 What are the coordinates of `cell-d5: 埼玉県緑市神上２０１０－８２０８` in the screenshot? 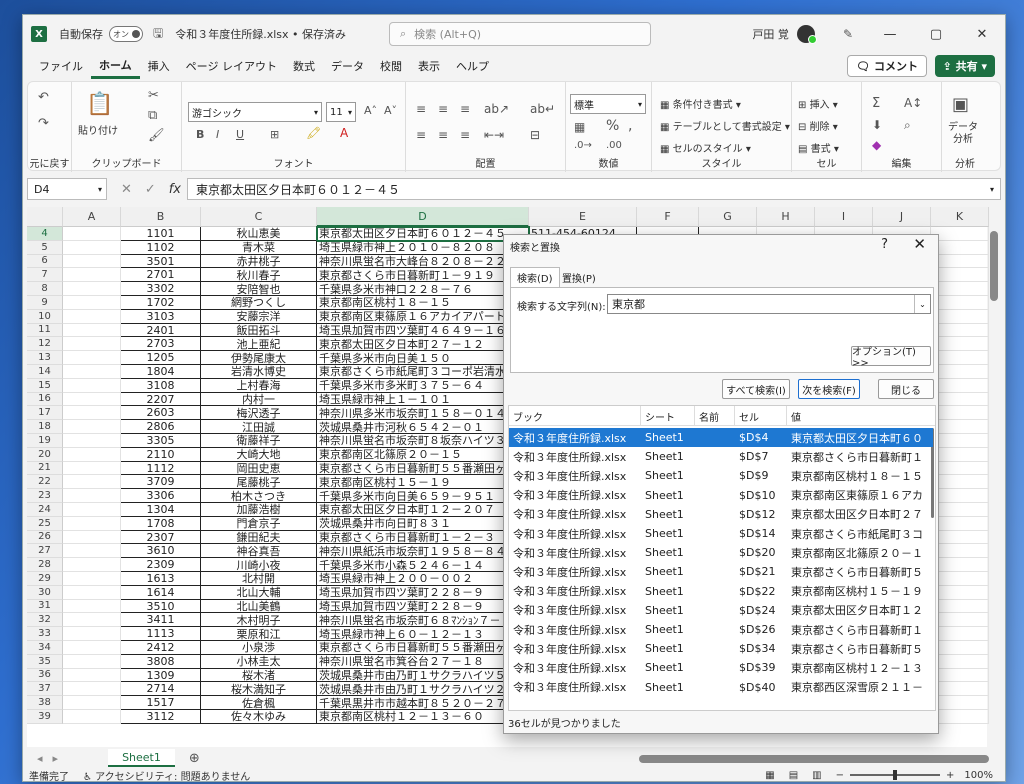 It's located at (423, 247).